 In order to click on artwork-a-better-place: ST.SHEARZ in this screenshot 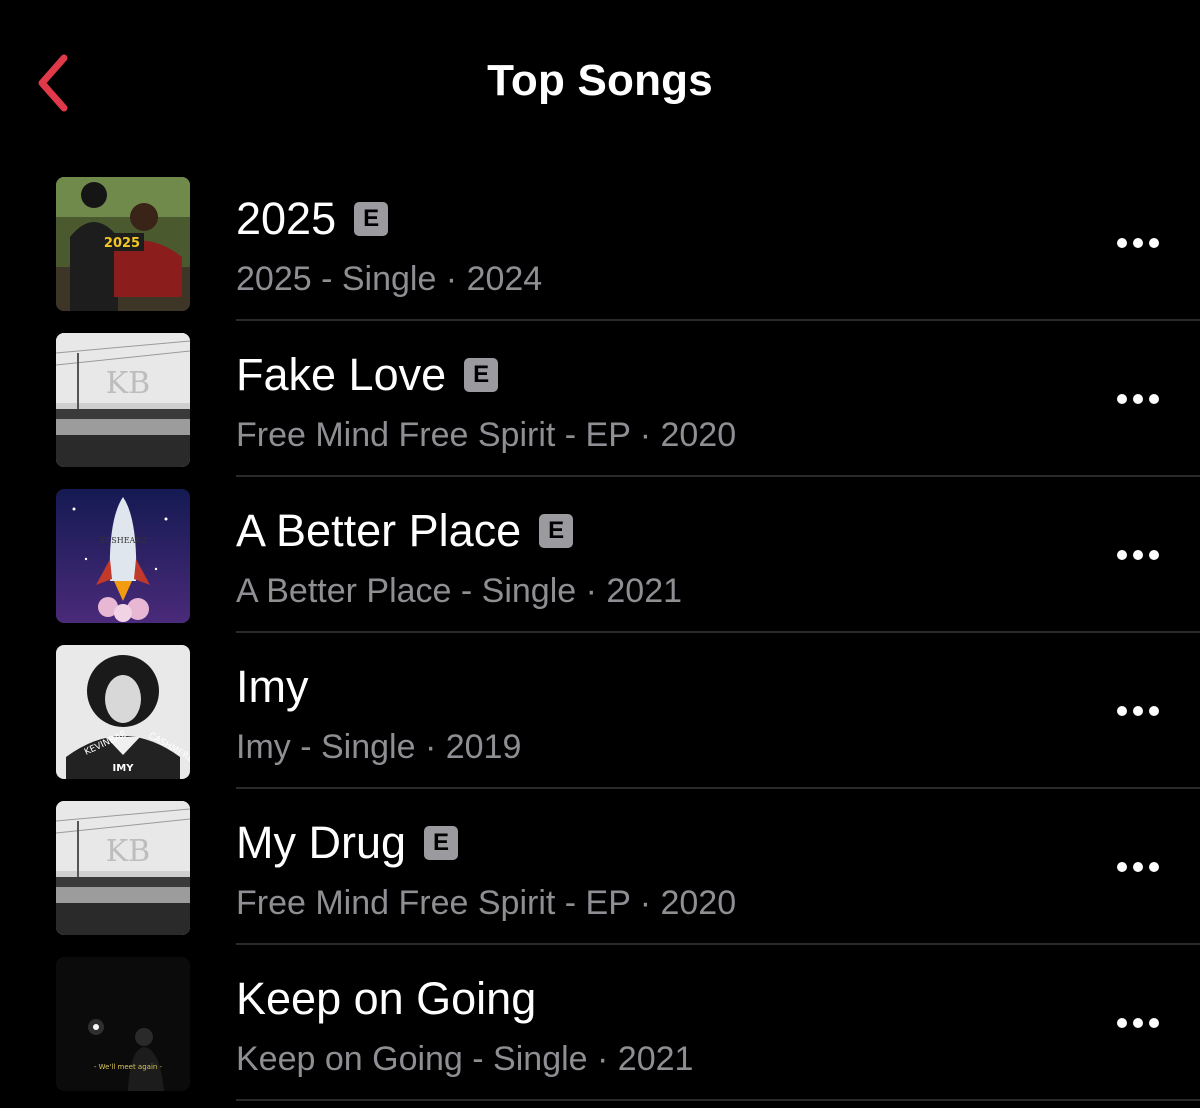, I will do `click(123, 556)`.